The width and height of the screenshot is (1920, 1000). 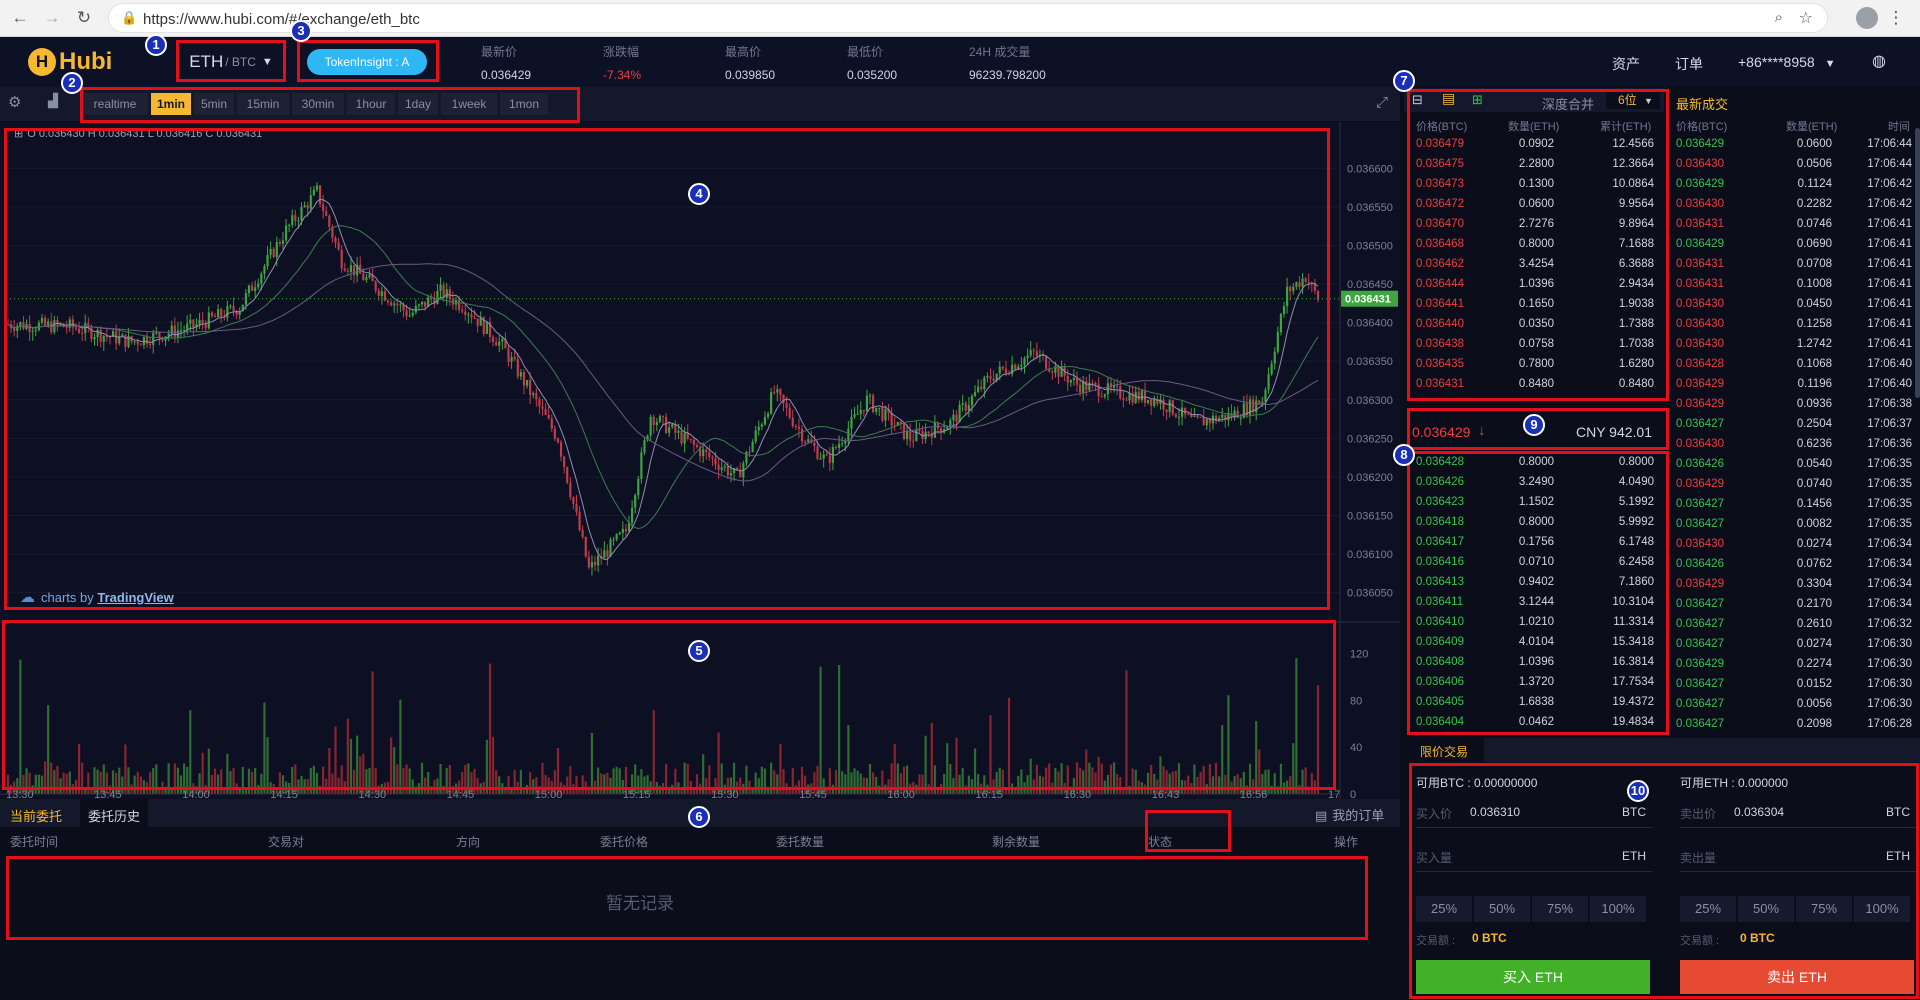 What do you see at coordinates (53, 101) in the screenshot?
I see `indicators-icon: ▟` at bounding box center [53, 101].